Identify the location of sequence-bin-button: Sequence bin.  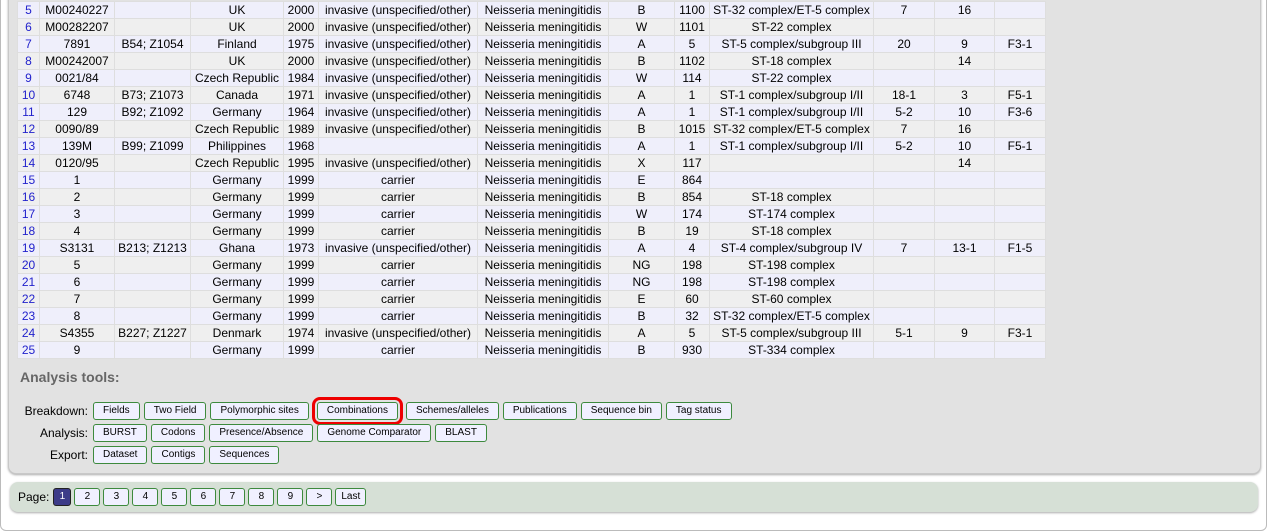
(621, 410).